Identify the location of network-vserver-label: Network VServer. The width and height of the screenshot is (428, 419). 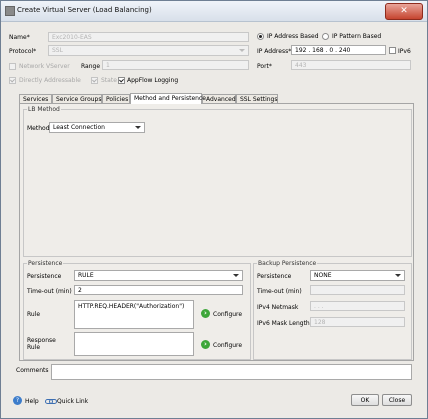
(44, 66).